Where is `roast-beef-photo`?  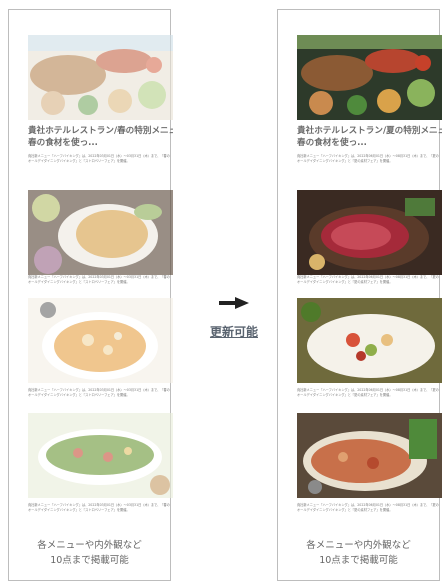
roast-beef-photo is located at coordinates (369, 232).